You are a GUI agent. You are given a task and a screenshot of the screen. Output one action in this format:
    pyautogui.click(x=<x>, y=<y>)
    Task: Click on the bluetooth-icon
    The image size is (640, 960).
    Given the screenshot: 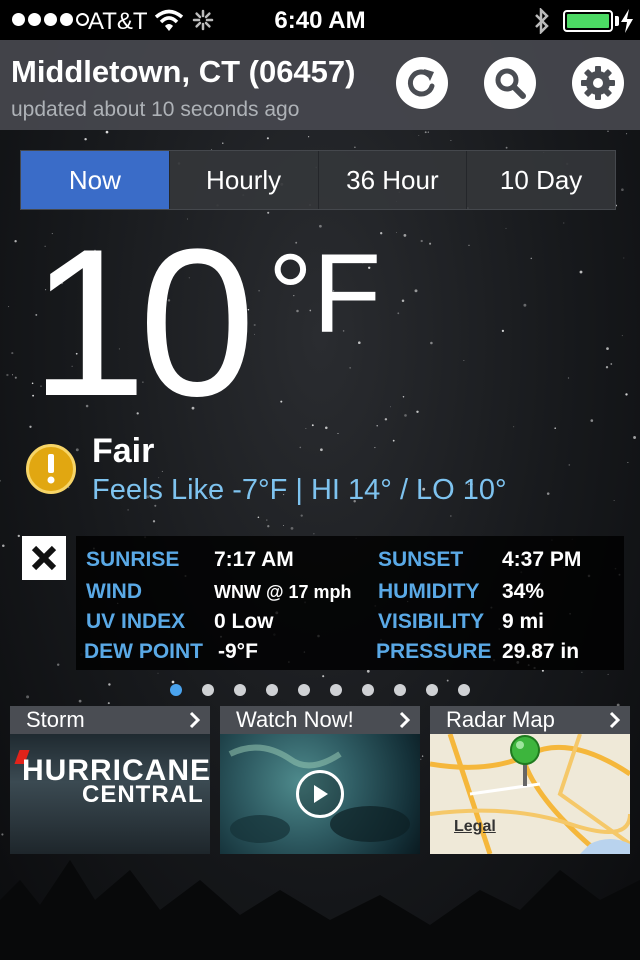 What is the action you would take?
    pyautogui.click(x=542, y=21)
    